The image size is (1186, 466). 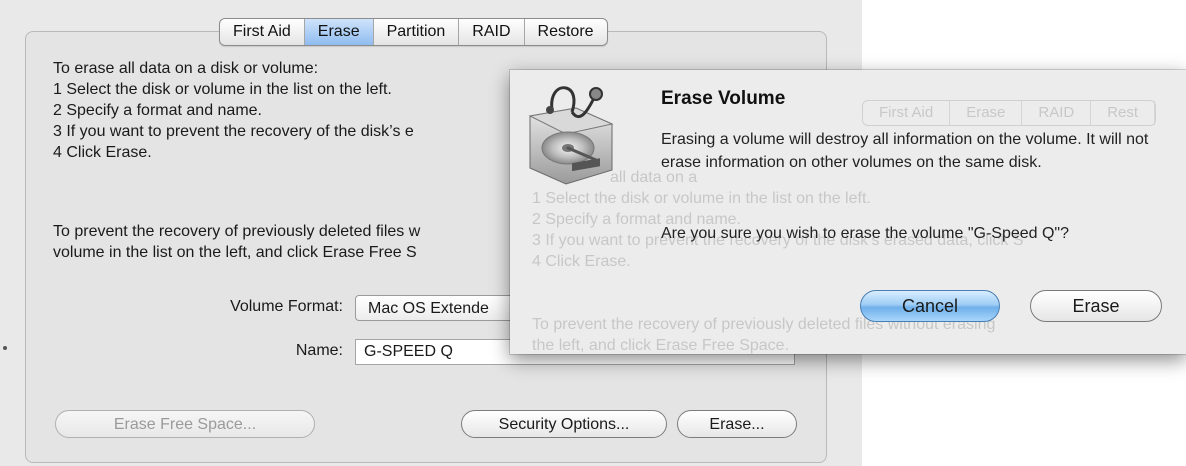 What do you see at coordinates (986, 113) in the screenshot?
I see `ghost-tab: Erase` at bounding box center [986, 113].